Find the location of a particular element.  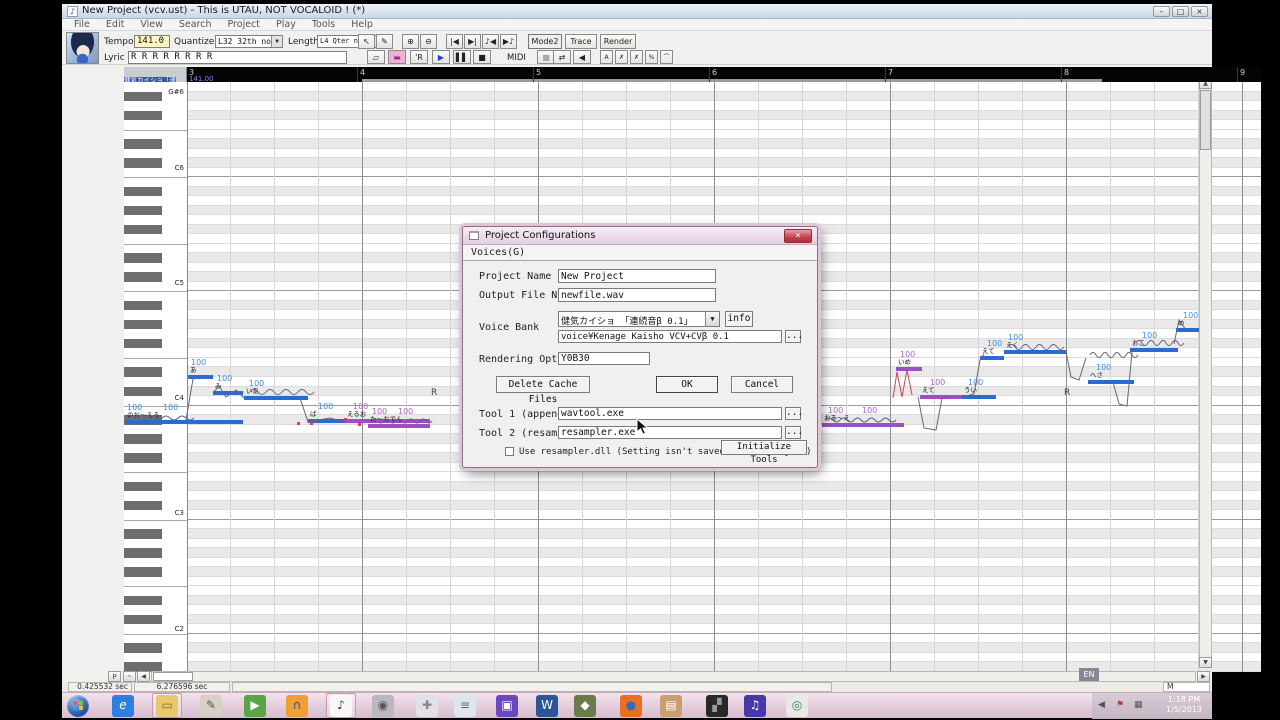

volume-icon: ◀ is located at coordinates (1101, 705).